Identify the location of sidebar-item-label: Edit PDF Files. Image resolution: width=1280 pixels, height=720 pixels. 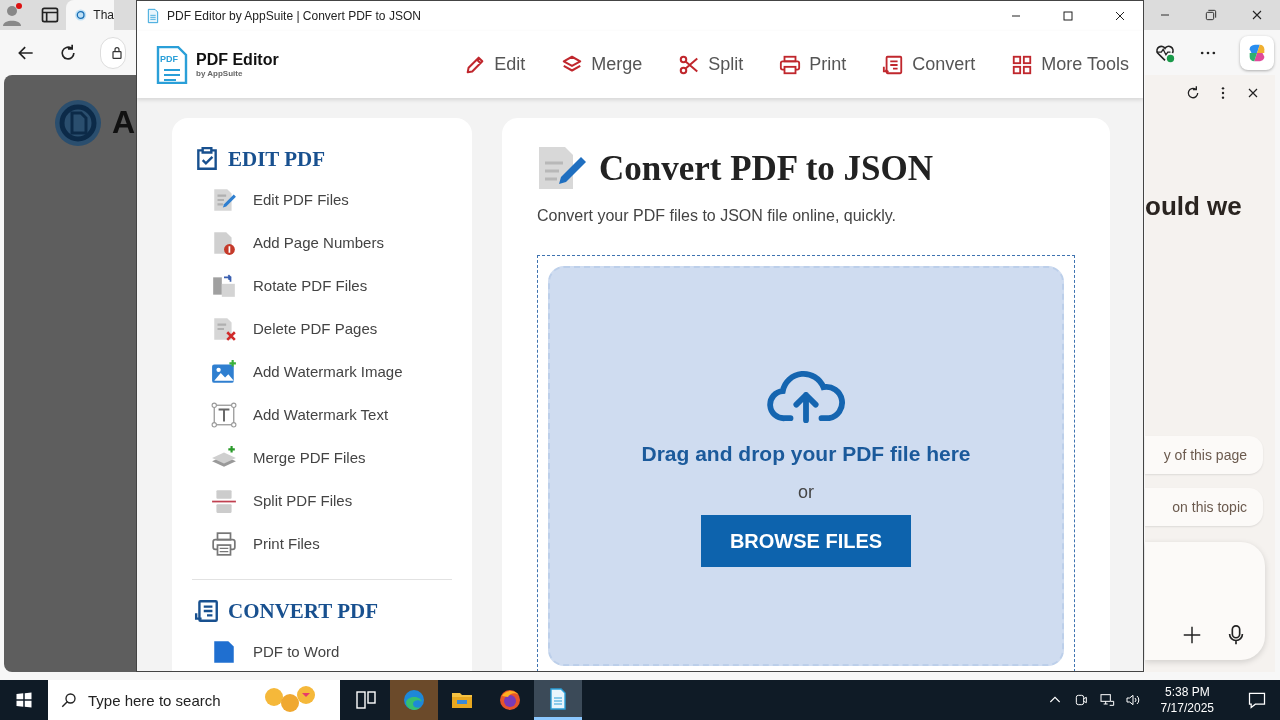
(301, 199).